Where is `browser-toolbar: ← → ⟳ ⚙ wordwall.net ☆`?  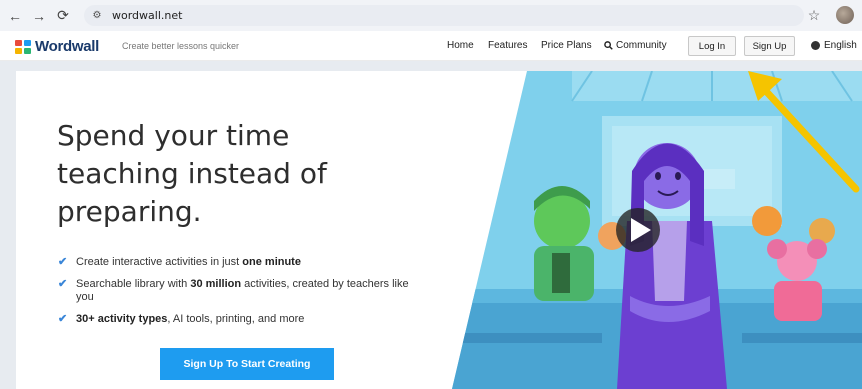
browser-toolbar: ← → ⟳ ⚙ wordwall.net ☆ is located at coordinates (431, 15).